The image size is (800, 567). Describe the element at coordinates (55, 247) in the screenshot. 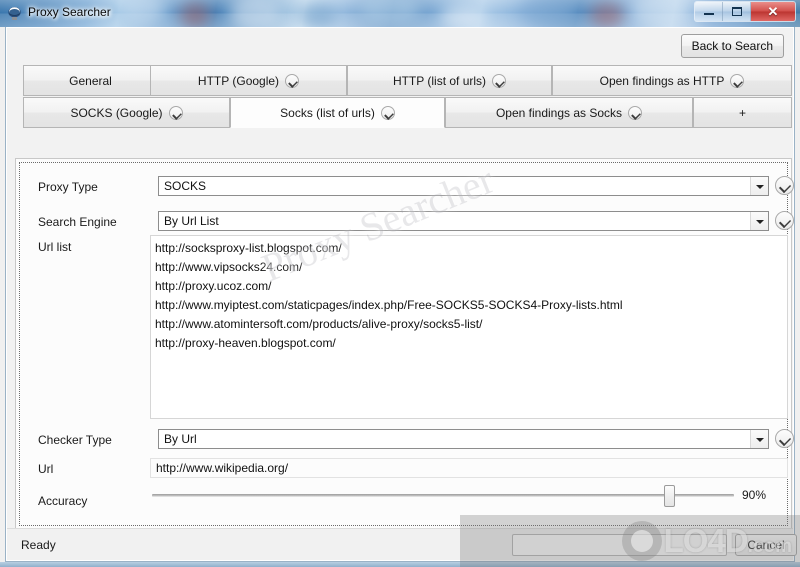

I see `url-list-label: Url list` at that location.